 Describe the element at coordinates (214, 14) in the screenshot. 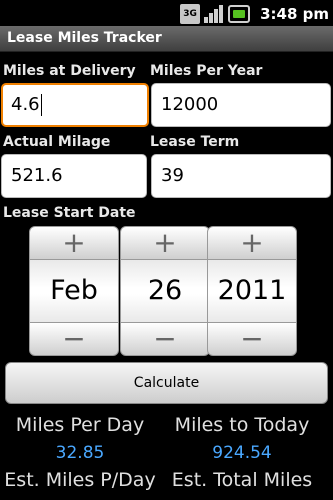

I see `signal-icon` at that location.